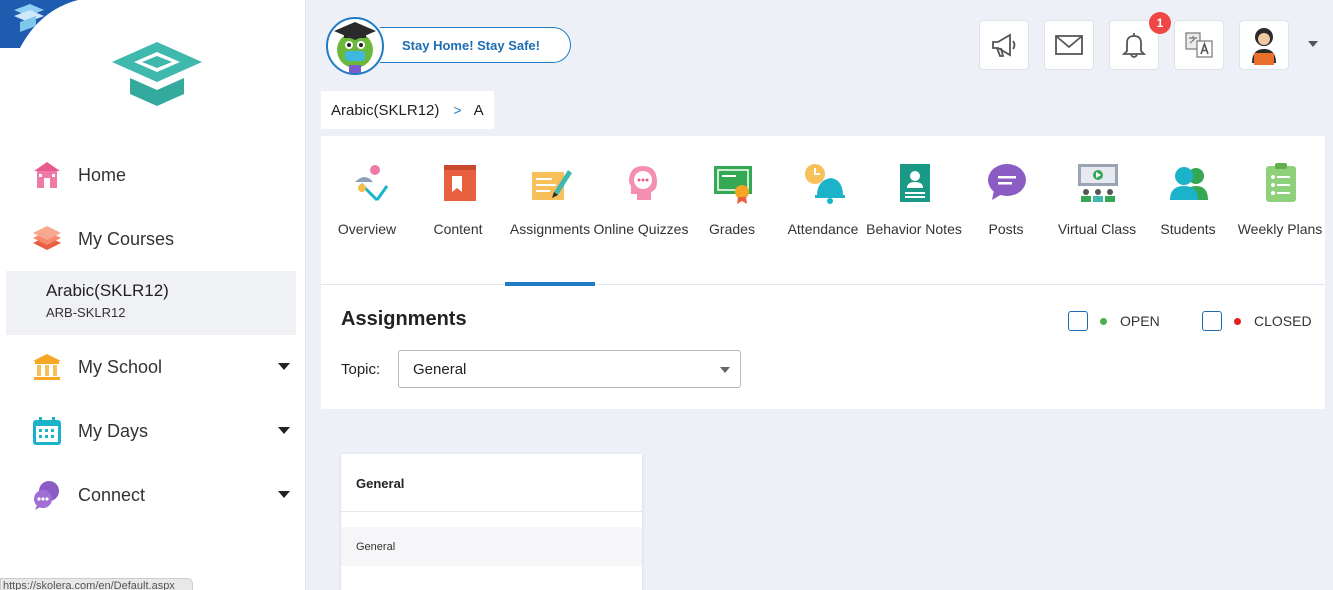  Describe the element at coordinates (732, 210) in the screenshot. I see `tab-grades: Grades` at that location.